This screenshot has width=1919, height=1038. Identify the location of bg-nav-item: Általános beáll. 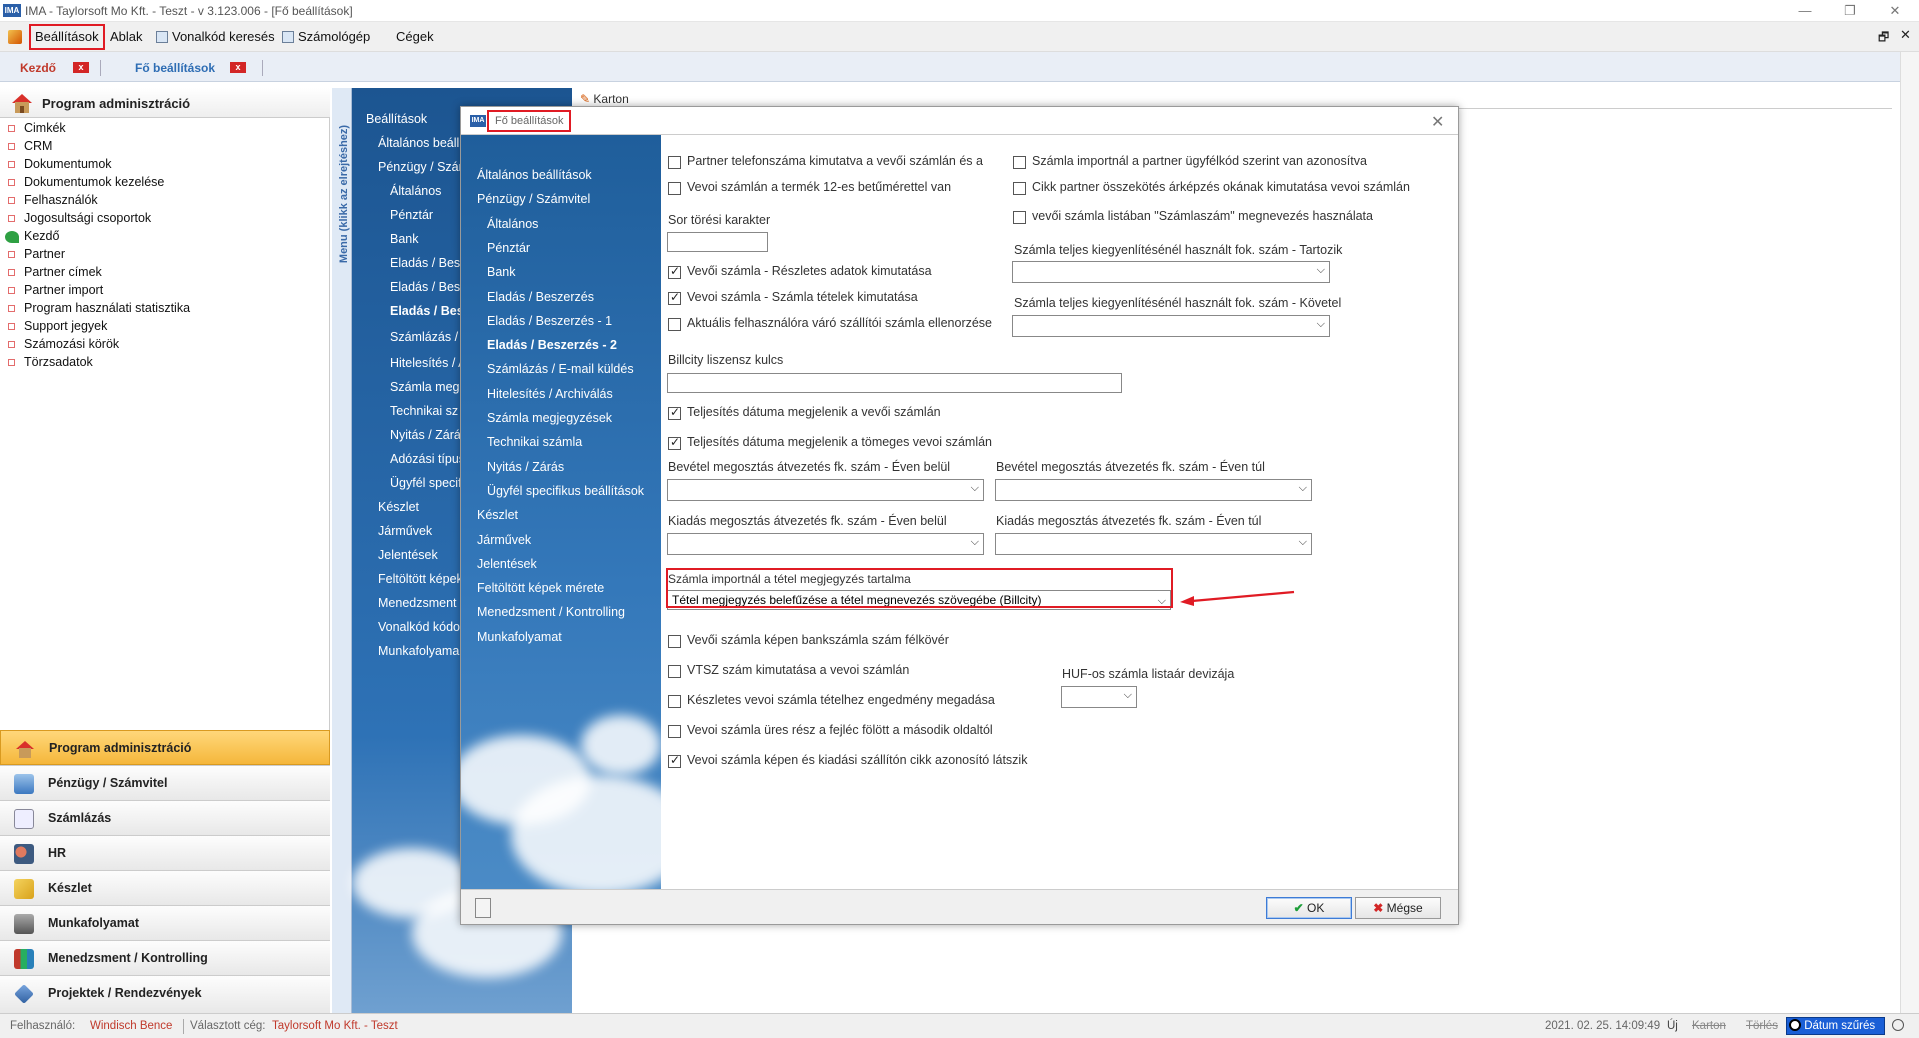
(418, 143).